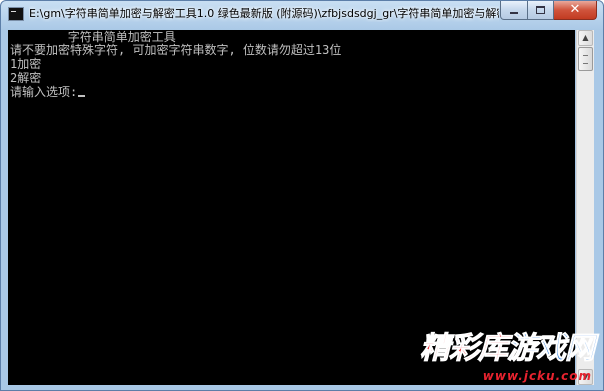 The image size is (604, 391). Describe the element at coordinates (26, 78) in the screenshot. I see `console-line-option-decrypt: 2解密` at that location.